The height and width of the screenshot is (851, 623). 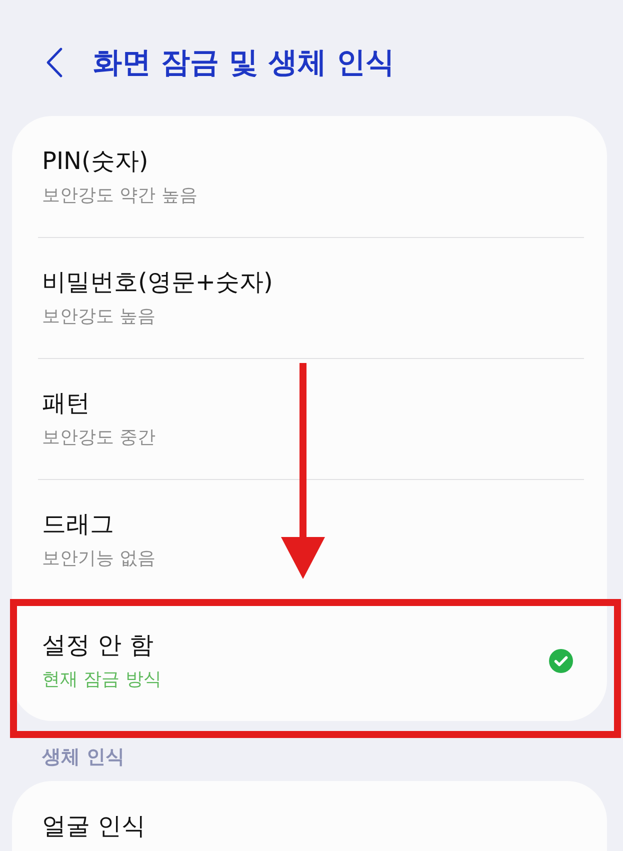 I want to click on option-title: 설정 안 함, so click(x=98, y=645).